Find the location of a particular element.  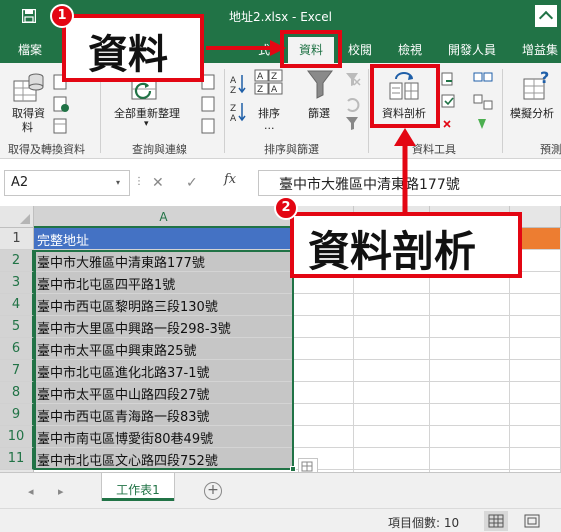

group-label-sort-filter: 排序與篩選 is located at coordinates (291, 149).